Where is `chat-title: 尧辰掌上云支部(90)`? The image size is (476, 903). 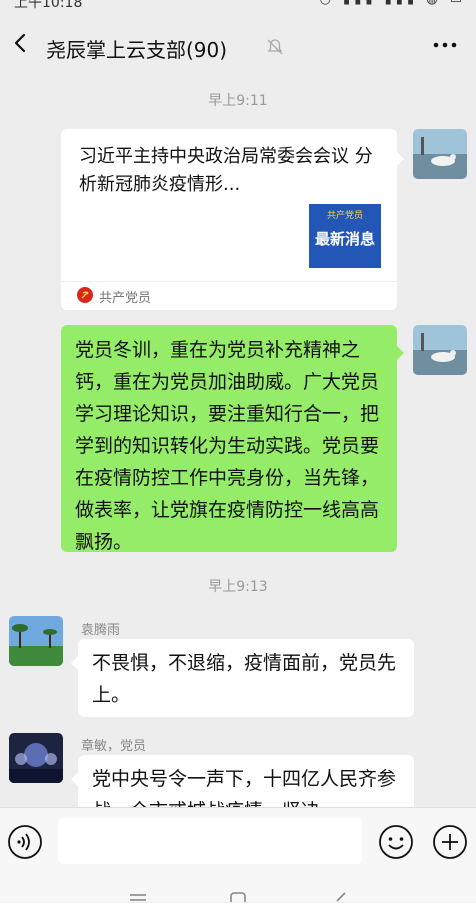 chat-title: 尧辰掌上云支部(90) is located at coordinates (137, 50).